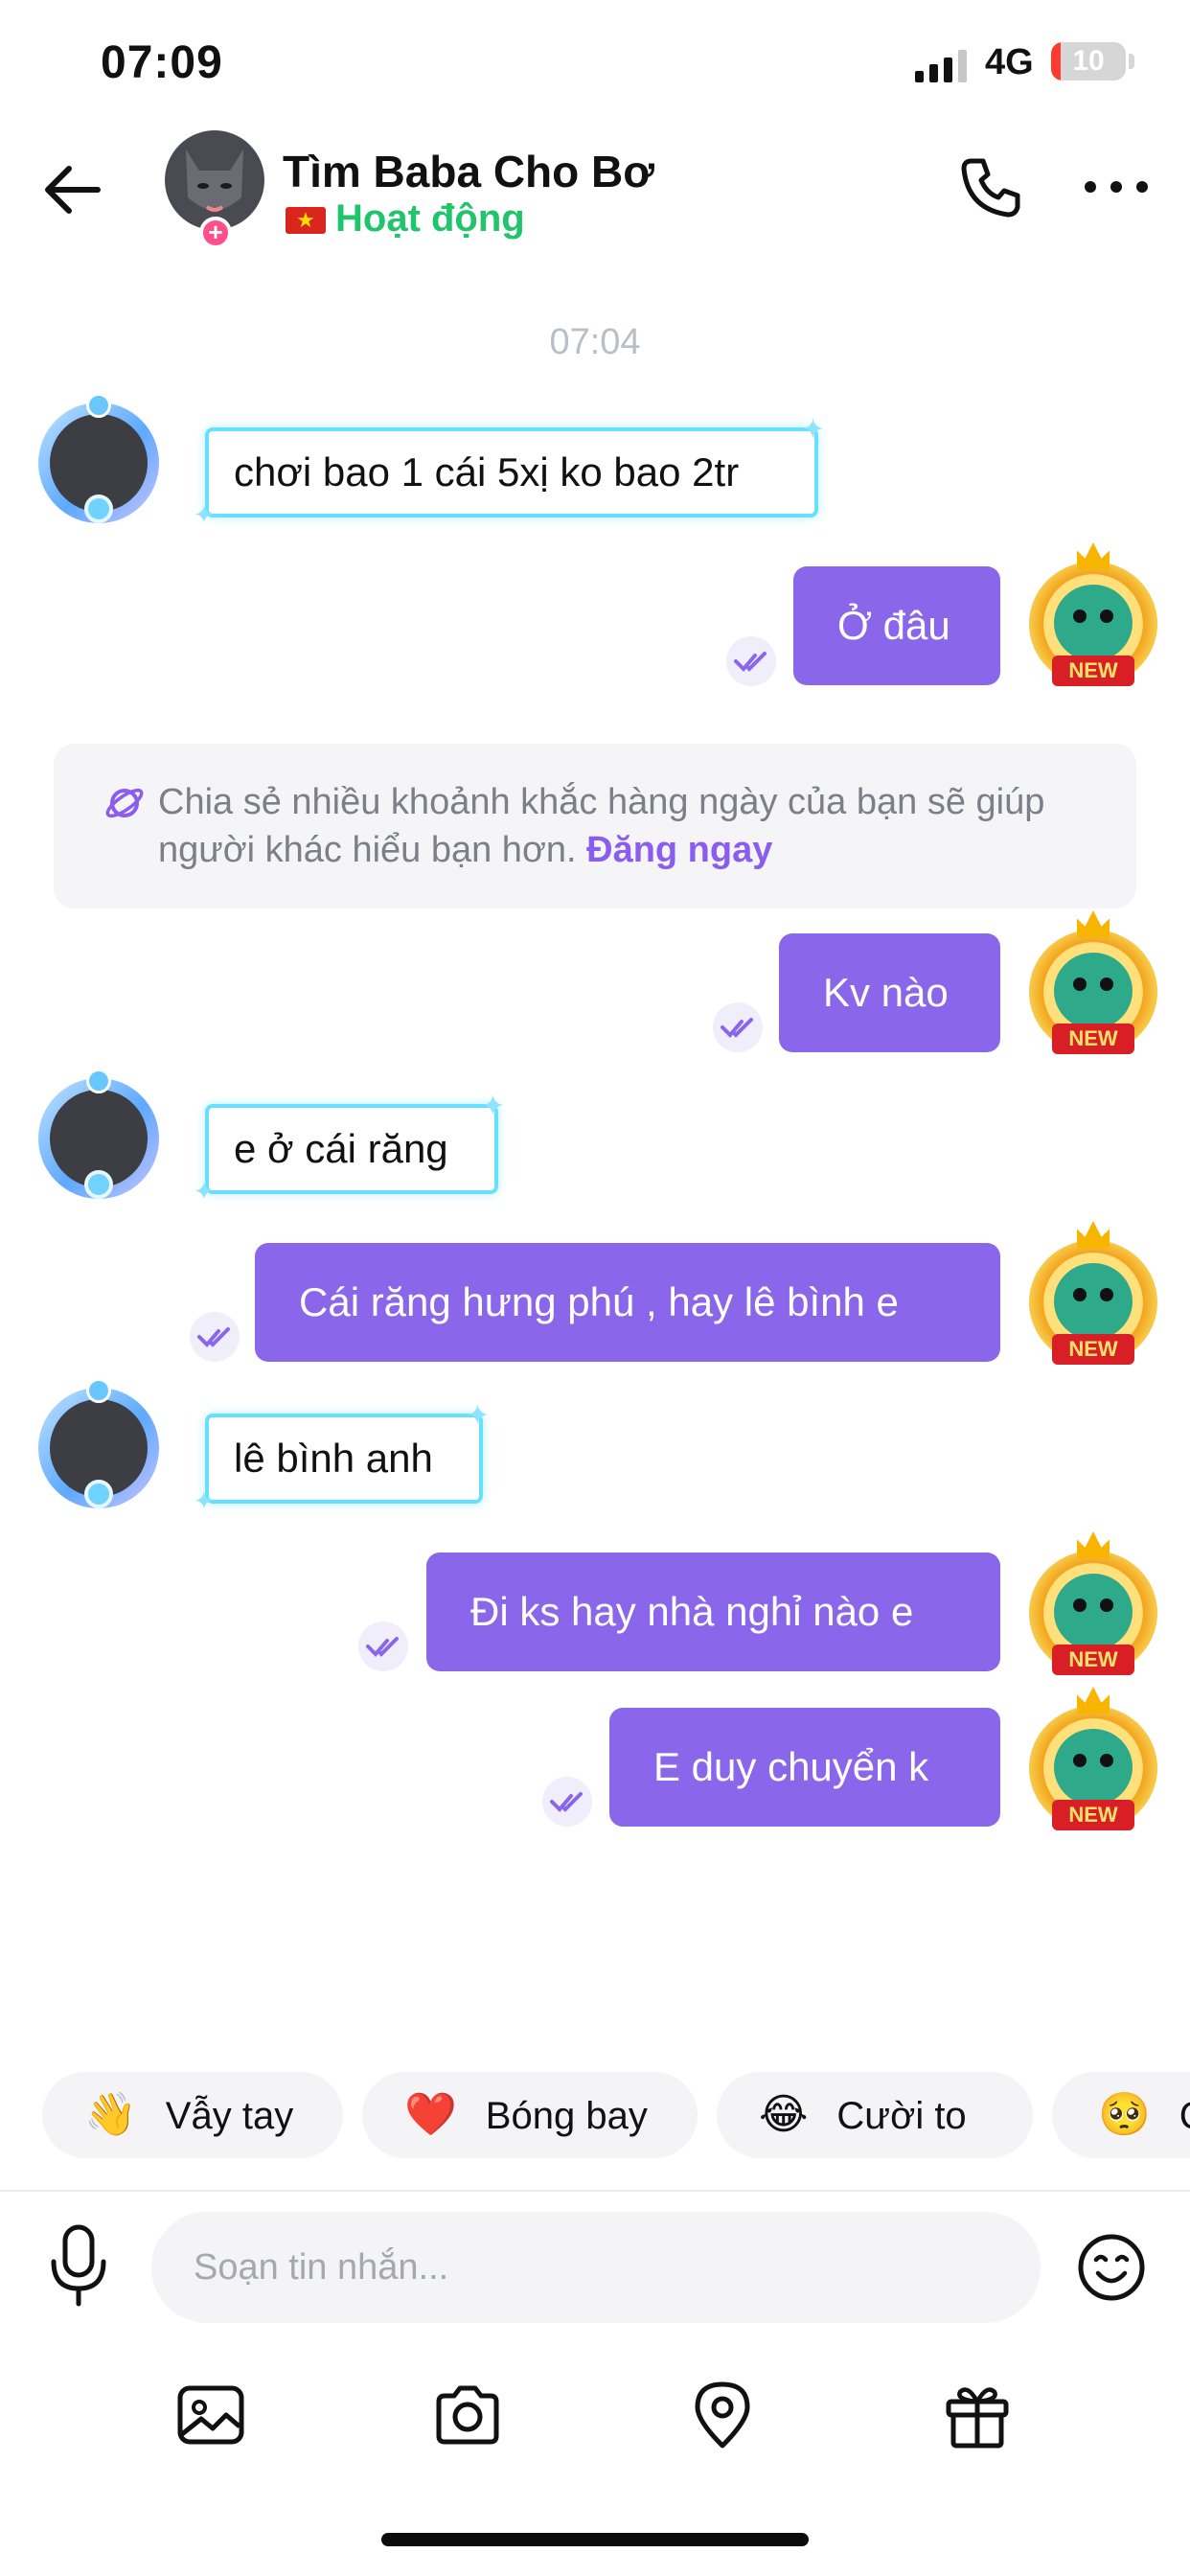 The width and height of the screenshot is (1190, 2576). What do you see at coordinates (230, 2116) in the screenshot?
I see `reaction-label: Vẫy tay` at bounding box center [230, 2116].